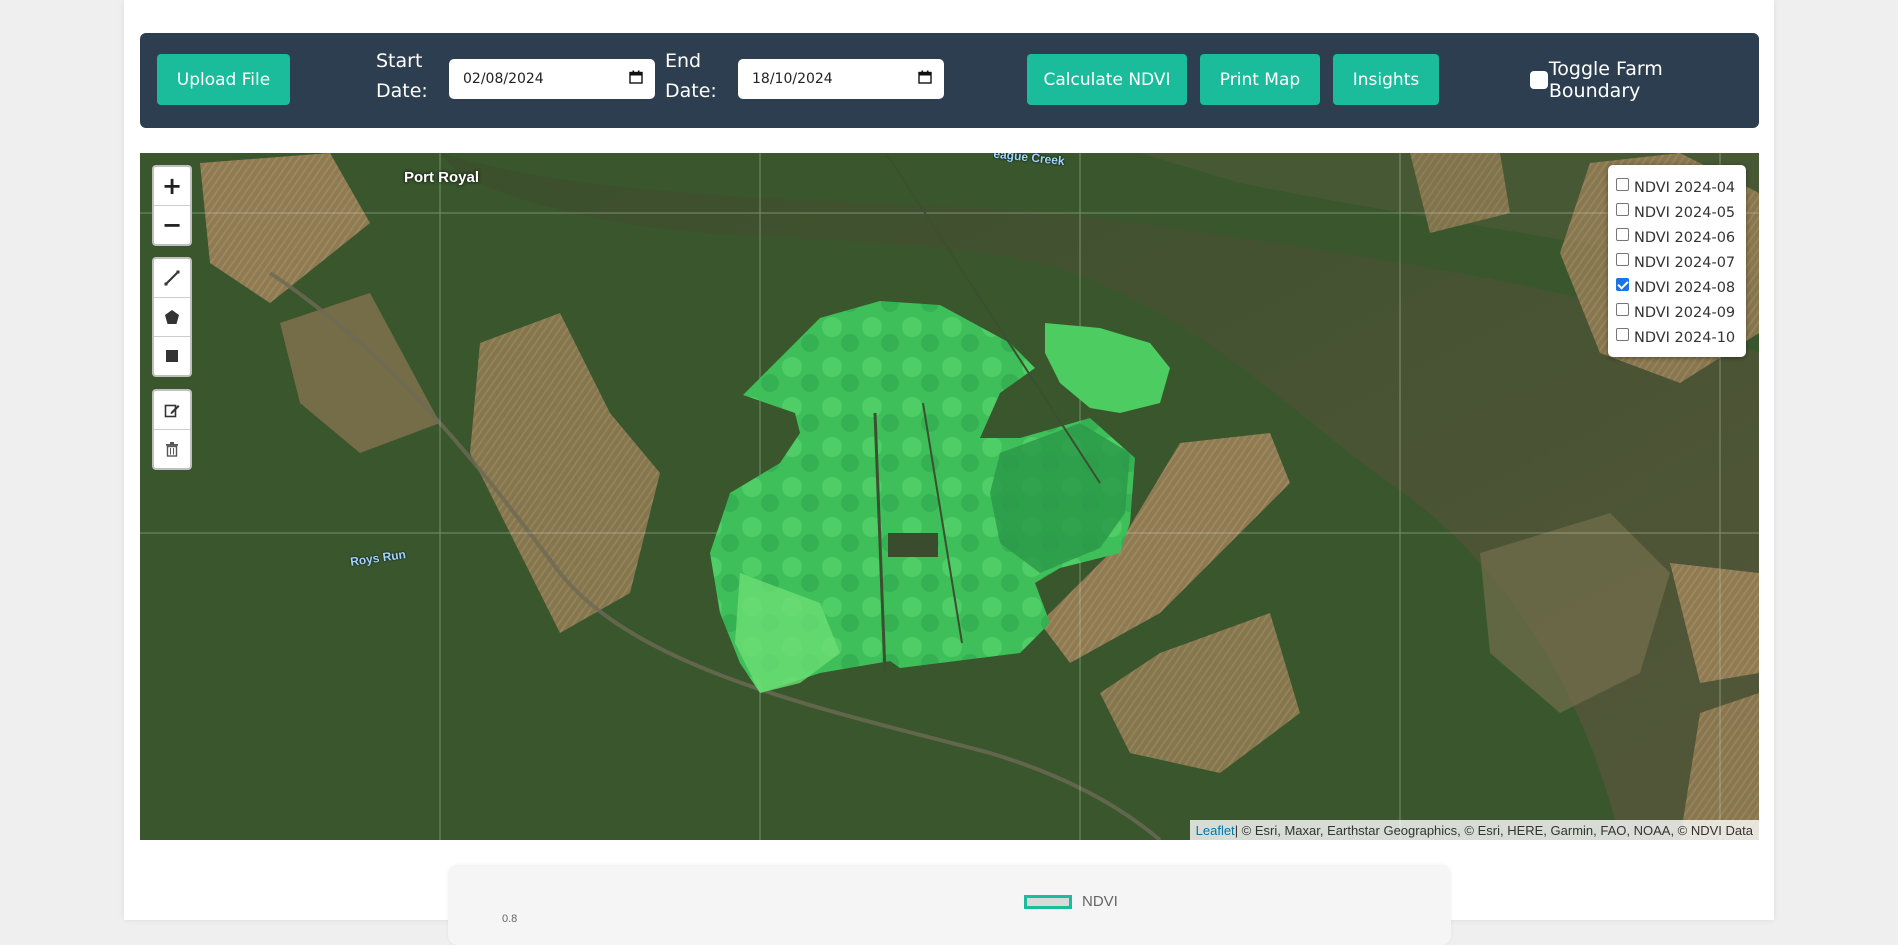  What do you see at coordinates (1685, 187) in the screenshot?
I see `layer-label: NDVI 2024-04` at bounding box center [1685, 187].